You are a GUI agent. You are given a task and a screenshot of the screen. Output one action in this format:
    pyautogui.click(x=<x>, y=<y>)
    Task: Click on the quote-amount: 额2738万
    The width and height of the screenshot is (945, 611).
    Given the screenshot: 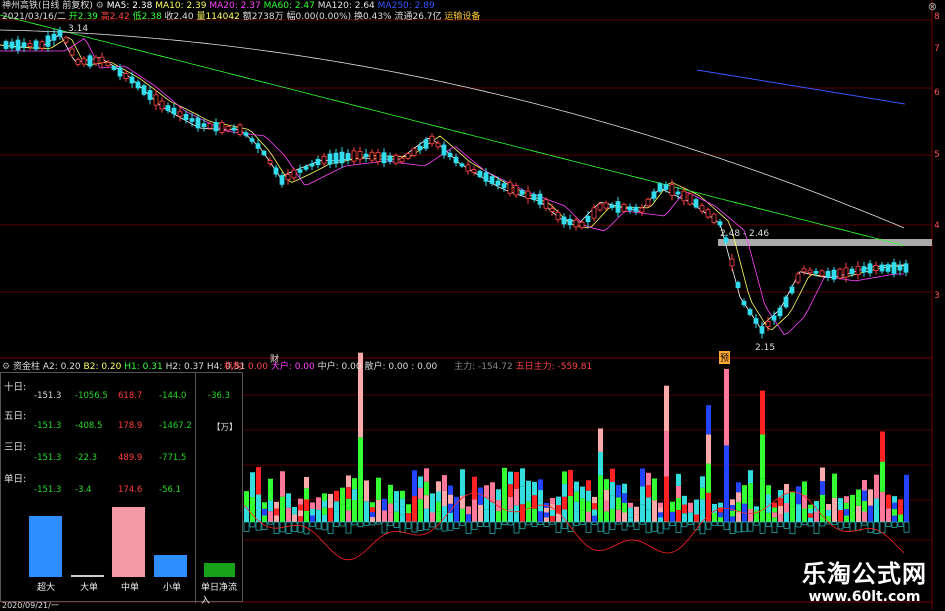 What is the action you would take?
    pyautogui.click(x=263, y=17)
    